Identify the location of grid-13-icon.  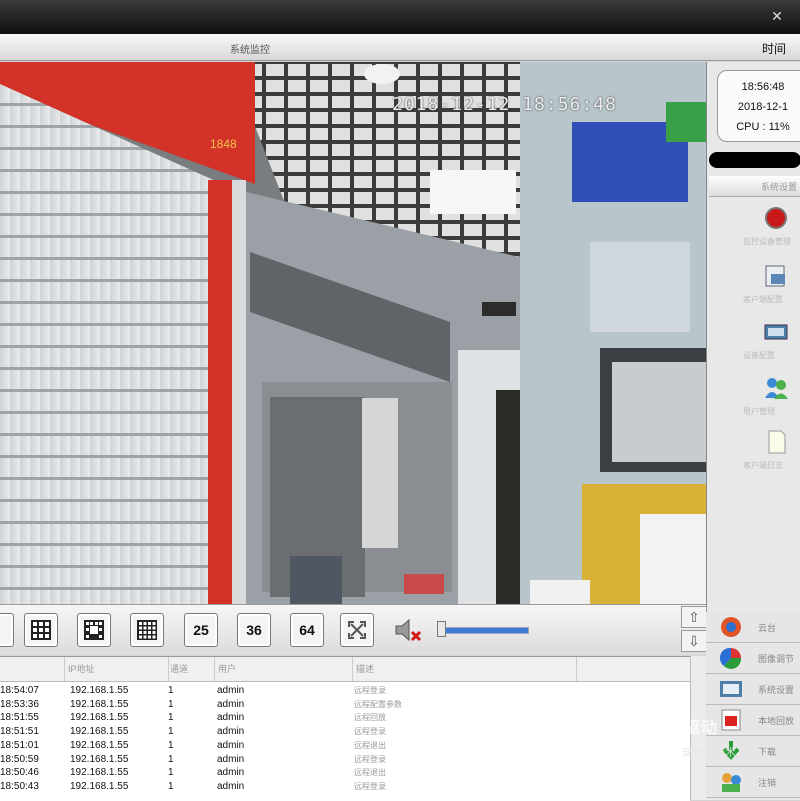
(94, 630).